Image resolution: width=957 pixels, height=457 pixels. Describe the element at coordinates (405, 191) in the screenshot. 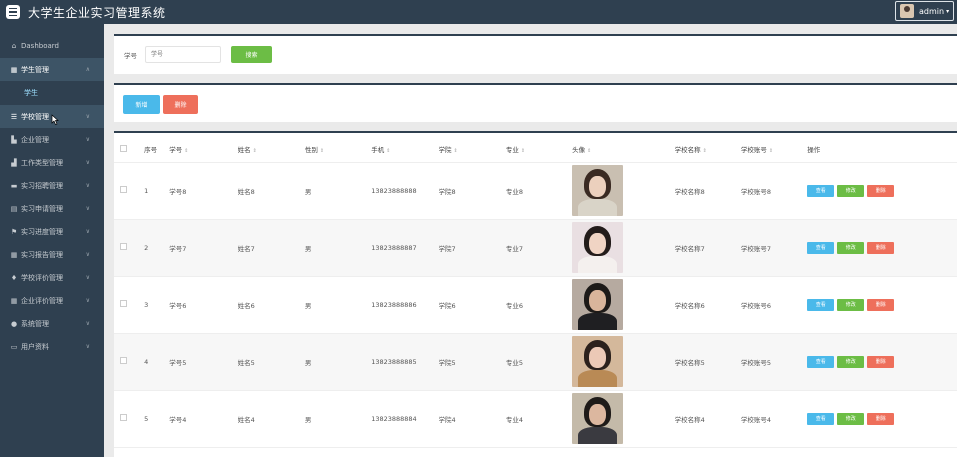

I see `cell-phone: 13823888888` at that location.